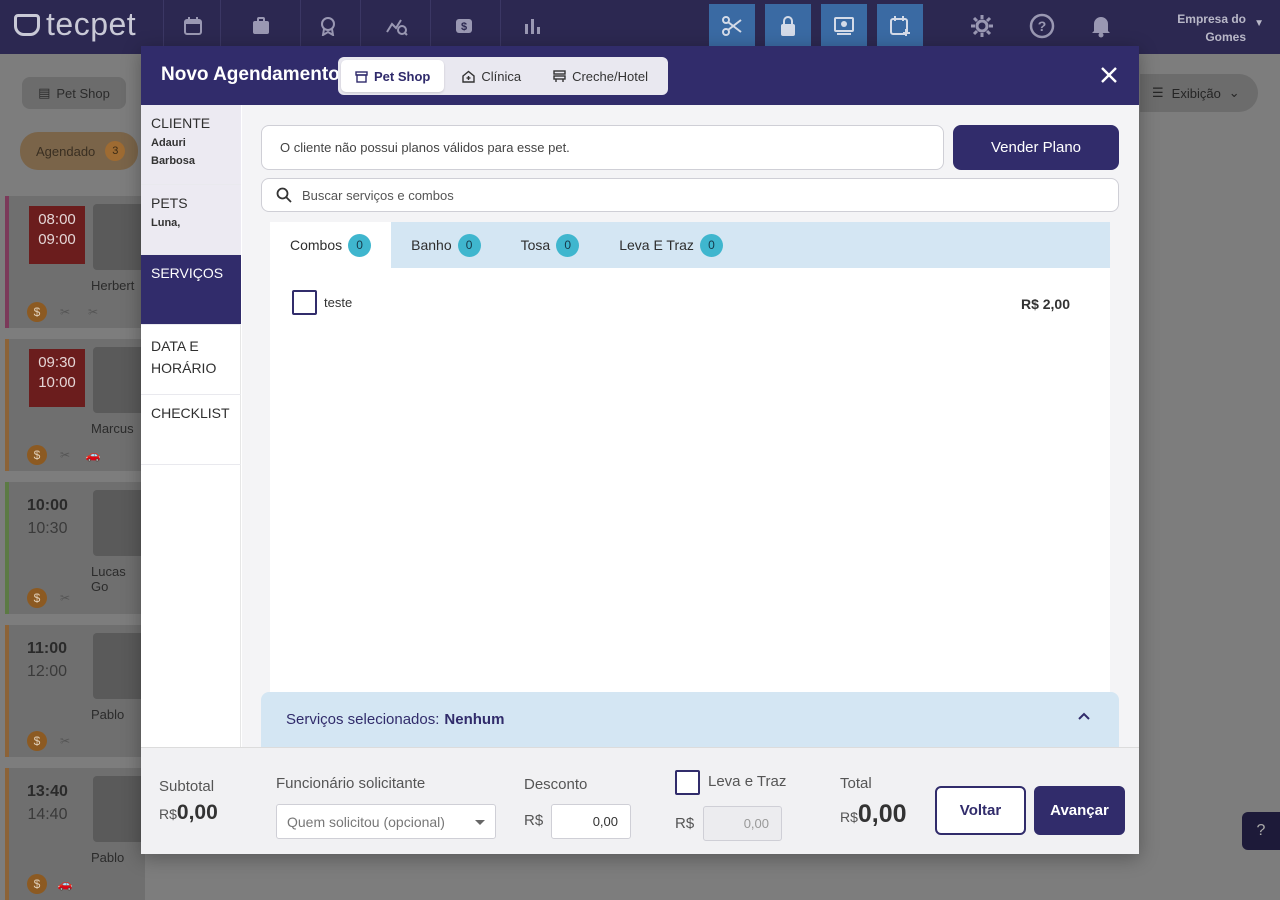 The height and width of the screenshot is (900, 1280). I want to click on service-price: R$ 2,00, so click(1045, 304).